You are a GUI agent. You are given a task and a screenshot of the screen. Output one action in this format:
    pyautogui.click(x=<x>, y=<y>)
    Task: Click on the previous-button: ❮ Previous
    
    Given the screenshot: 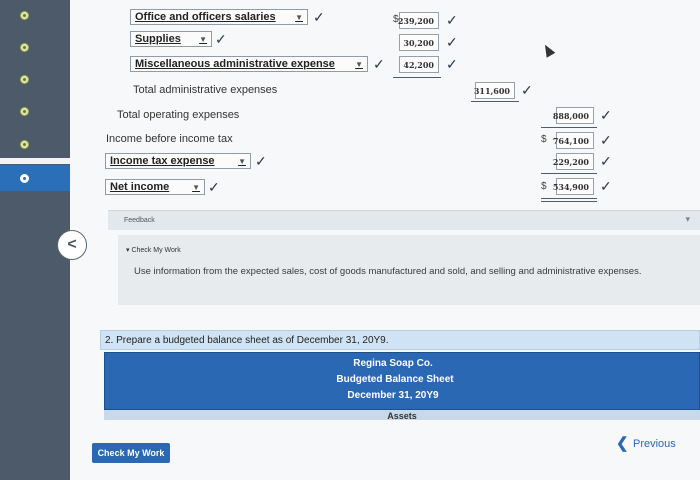 What is the action you would take?
    pyautogui.click(x=646, y=444)
    